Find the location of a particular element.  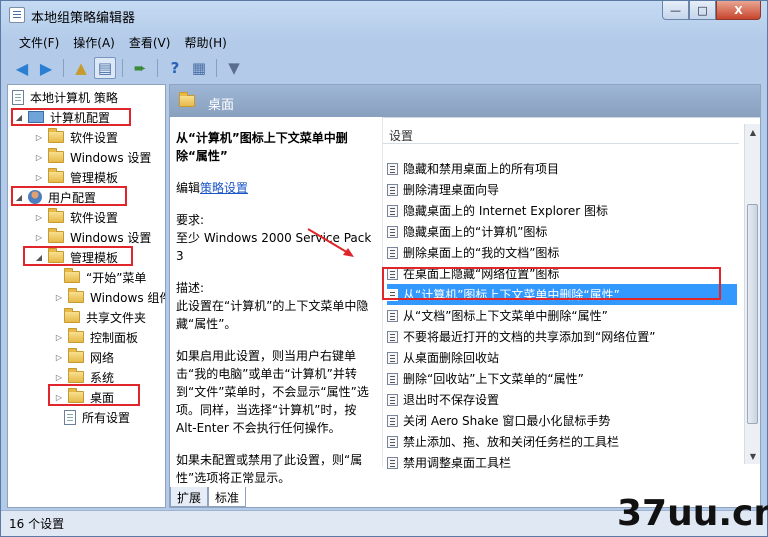

tree-item-control-panel: ▷ 控制面板 is located at coordinates (96, 337).